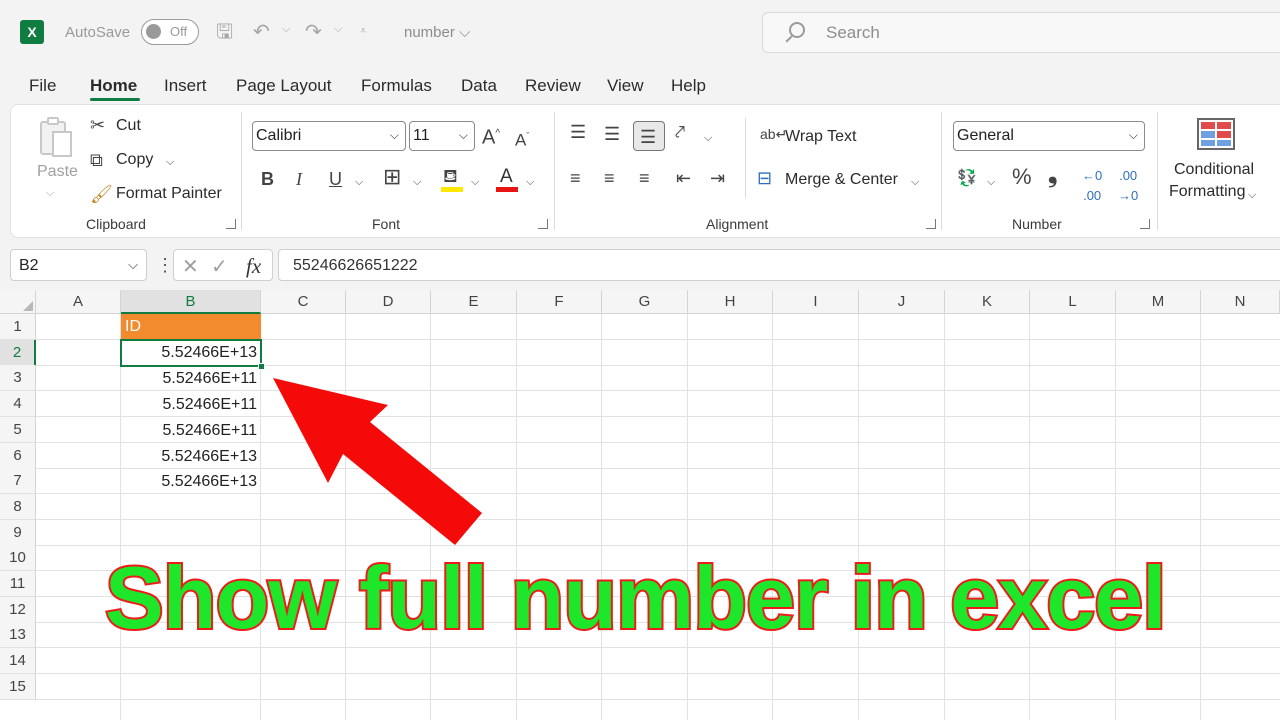 The height and width of the screenshot is (720, 1280). What do you see at coordinates (841, 180) in the screenshot?
I see `merge-center-button: Merge & Center` at bounding box center [841, 180].